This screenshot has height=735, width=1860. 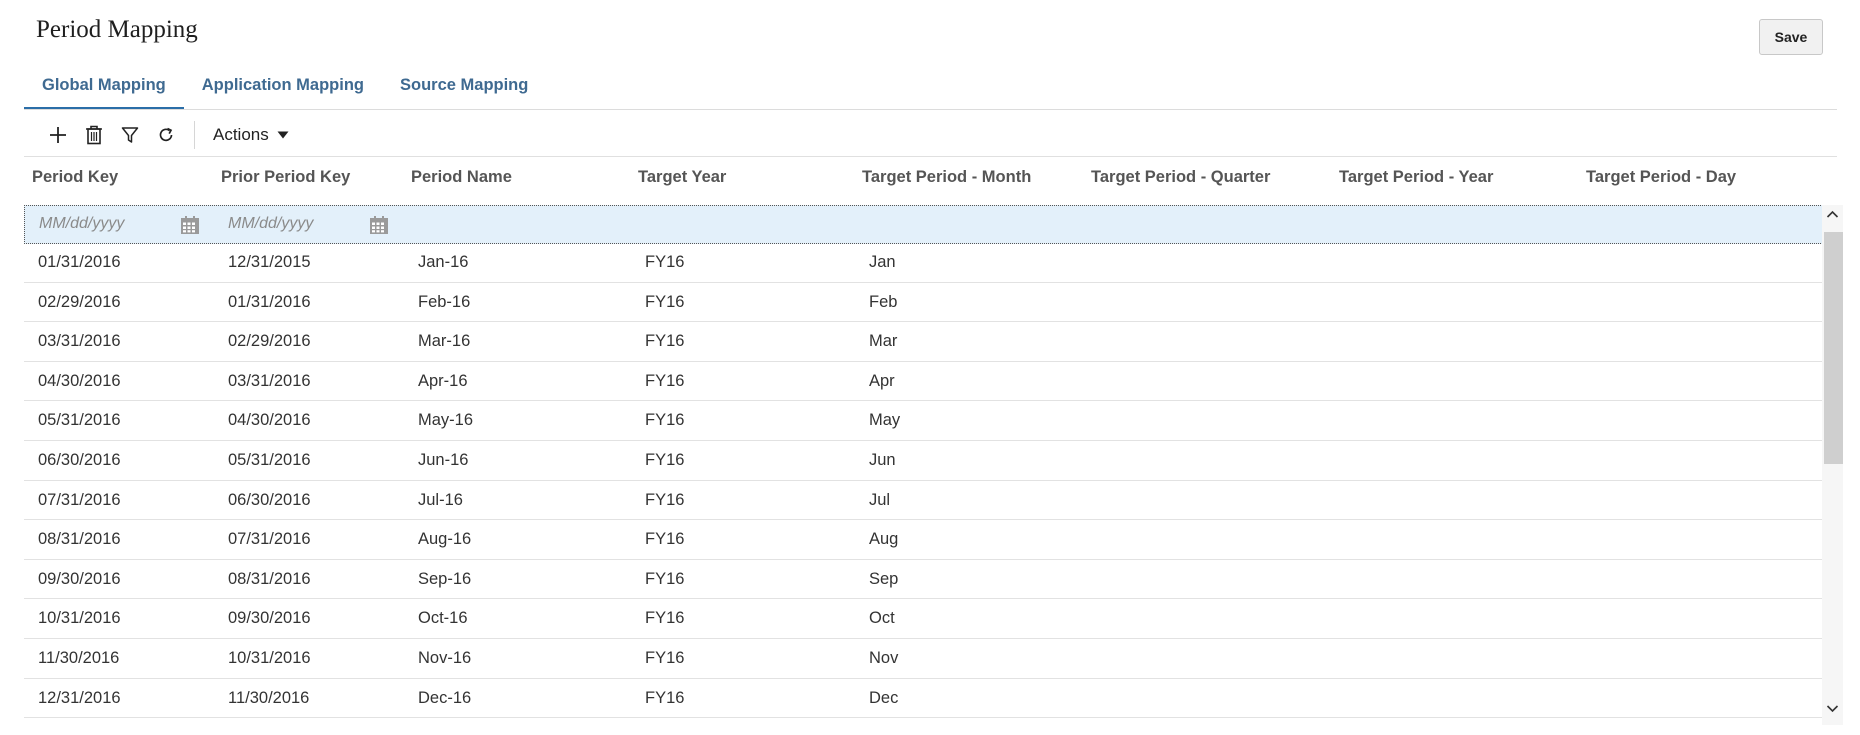 What do you see at coordinates (269, 341) in the screenshot?
I see `cell-prior-period-key: 02/29/2016` at bounding box center [269, 341].